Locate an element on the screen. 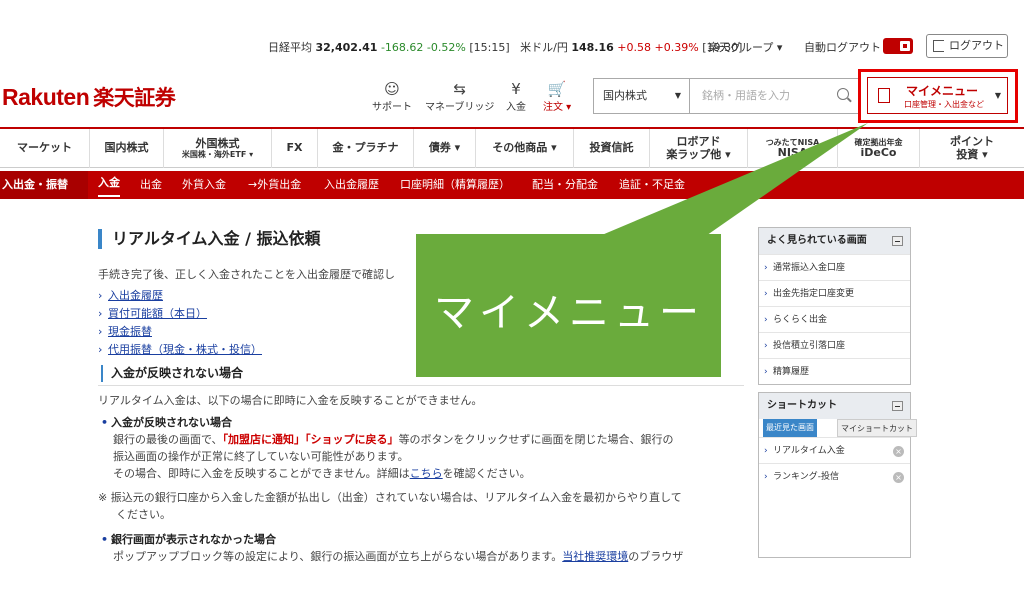 Image resolution: width=1024 pixels, height=593 pixels. nav-point-label: ポイント is located at coordinates (972, 141).